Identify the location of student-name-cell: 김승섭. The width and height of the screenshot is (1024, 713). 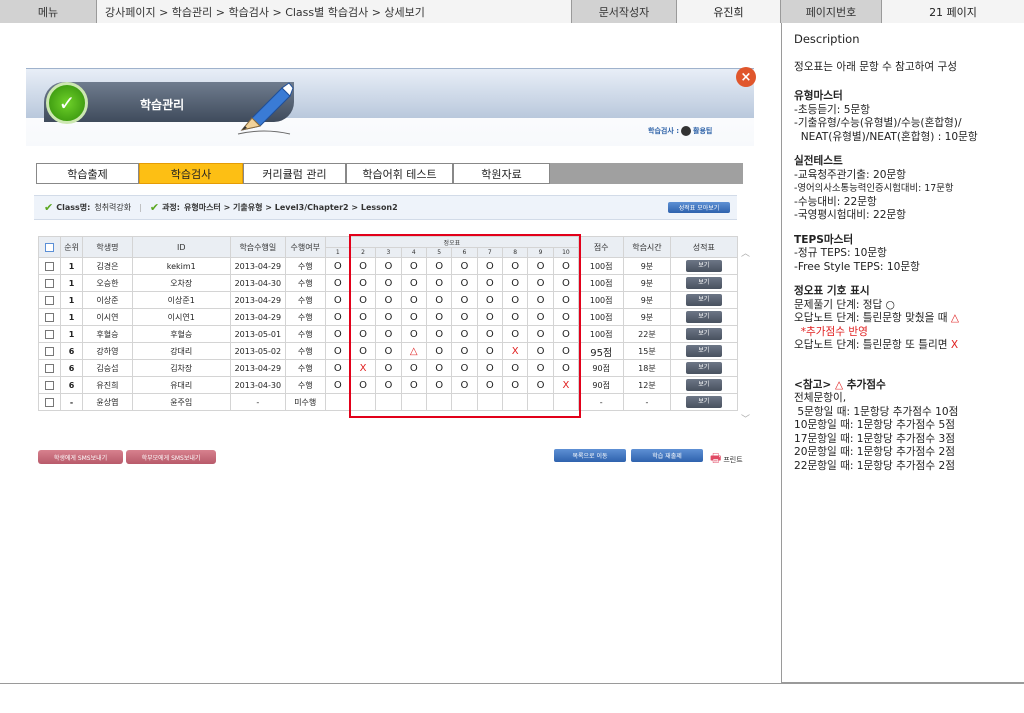
(107, 368).